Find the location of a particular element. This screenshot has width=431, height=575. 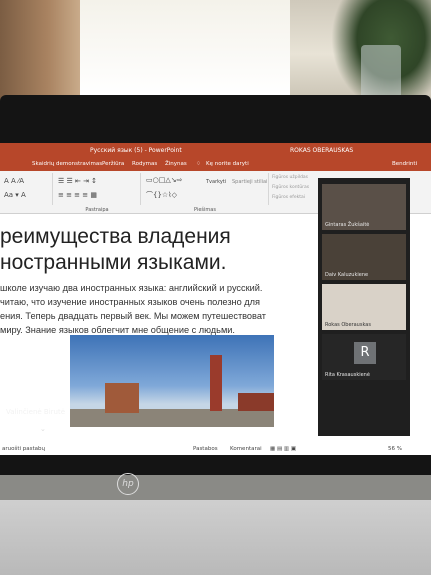

tab-help: Žinynas is located at coordinates (176, 164).